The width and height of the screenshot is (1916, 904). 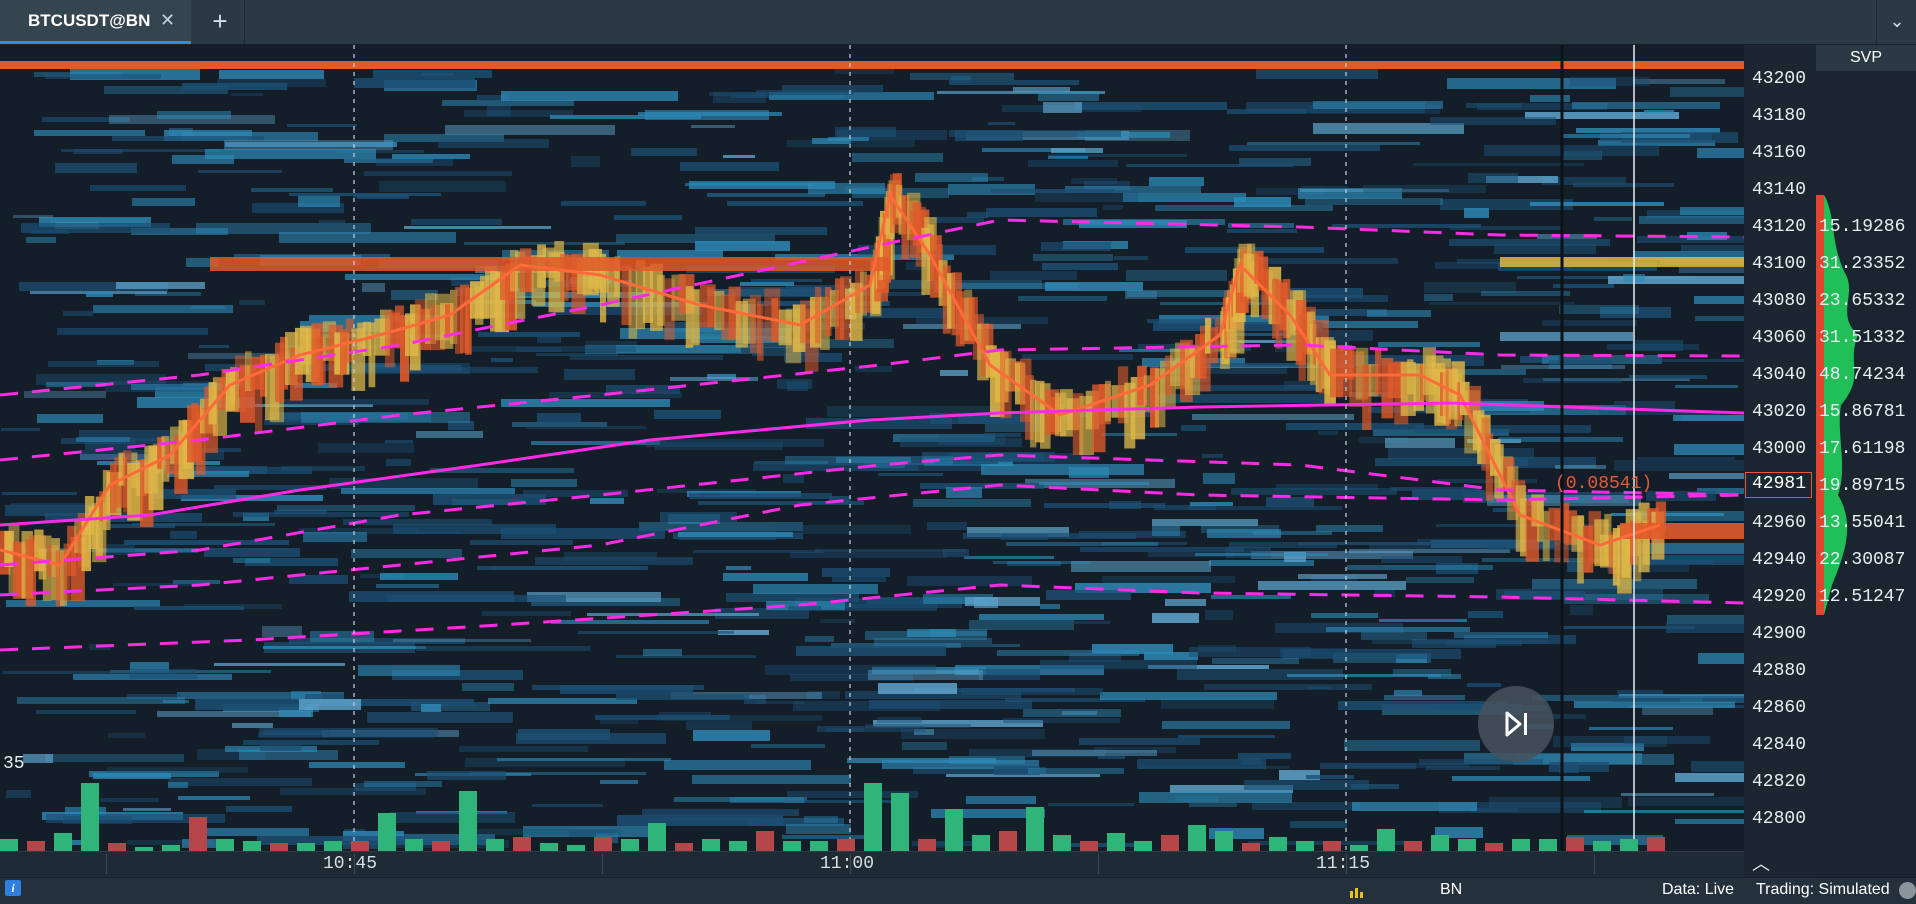 What do you see at coordinates (1779, 338) in the screenshot?
I see `price-tick-label: 43060` at bounding box center [1779, 338].